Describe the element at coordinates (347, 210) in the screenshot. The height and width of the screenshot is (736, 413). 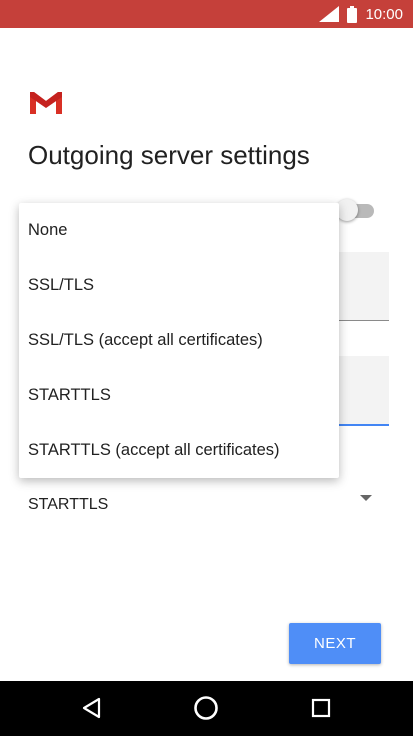
I see `toggle-thumb` at that location.